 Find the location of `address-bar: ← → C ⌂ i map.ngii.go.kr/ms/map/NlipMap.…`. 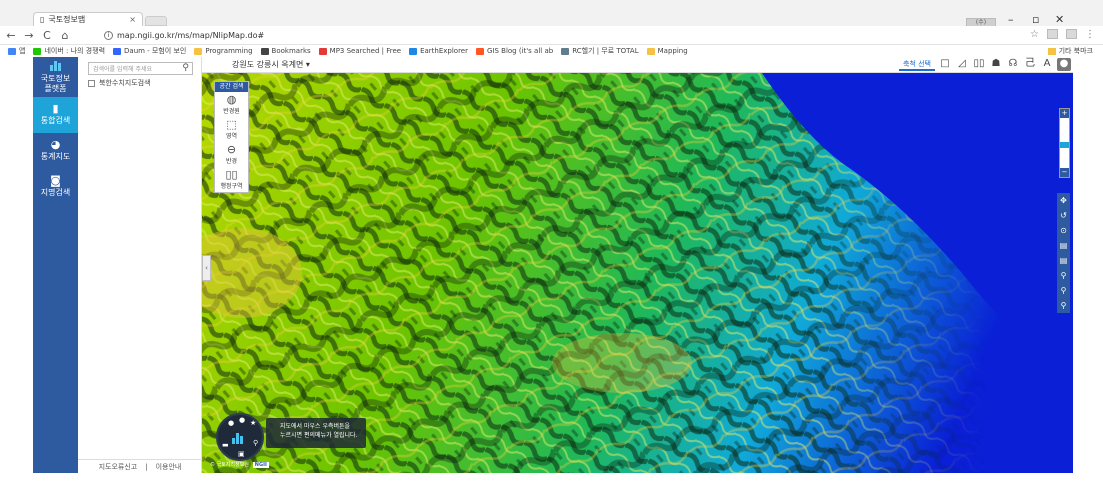

address-bar: ← → C ⌂ i map.ngii.go.kr/ms/map/NlipMap.… is located at coordinates (551, 35).